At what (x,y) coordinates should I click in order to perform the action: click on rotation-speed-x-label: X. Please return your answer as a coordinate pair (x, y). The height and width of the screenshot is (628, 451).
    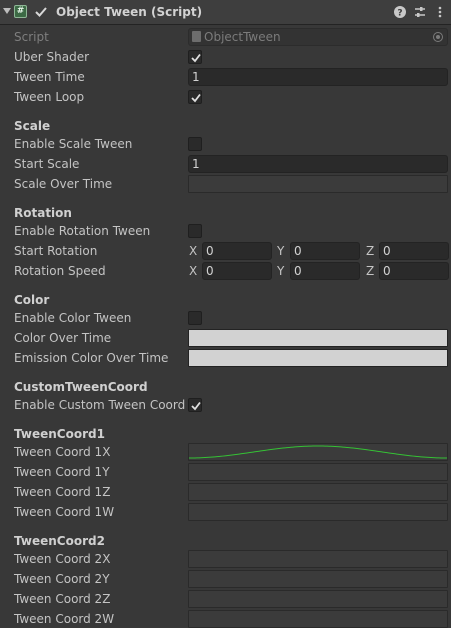
    Looking at the image, I should click on (193, 271).